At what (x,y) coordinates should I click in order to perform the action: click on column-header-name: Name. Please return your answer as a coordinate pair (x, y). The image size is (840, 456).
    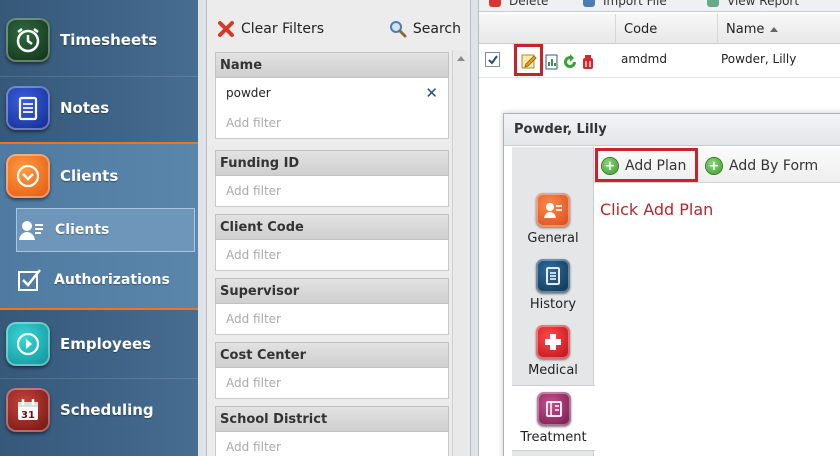
    Looking at the image, I should click on (778, 29).